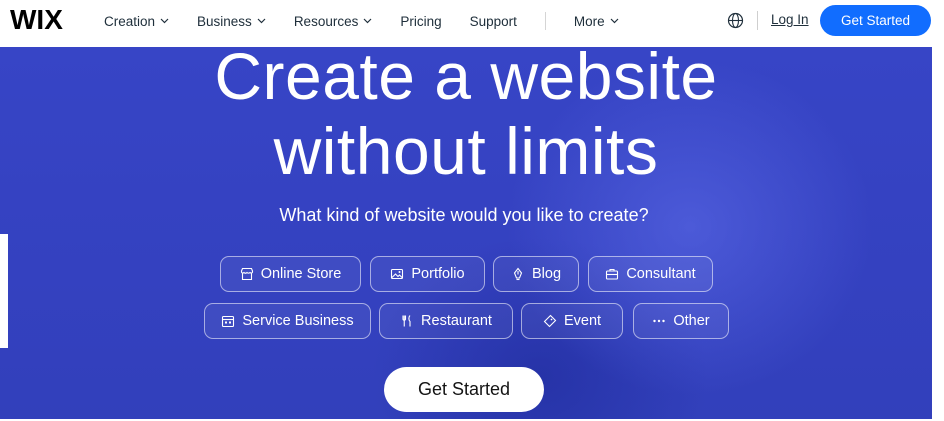 Image resolution: width=944 pixels, height=421 pixels. I want to click on chip-label: Other, so click(691, 321).